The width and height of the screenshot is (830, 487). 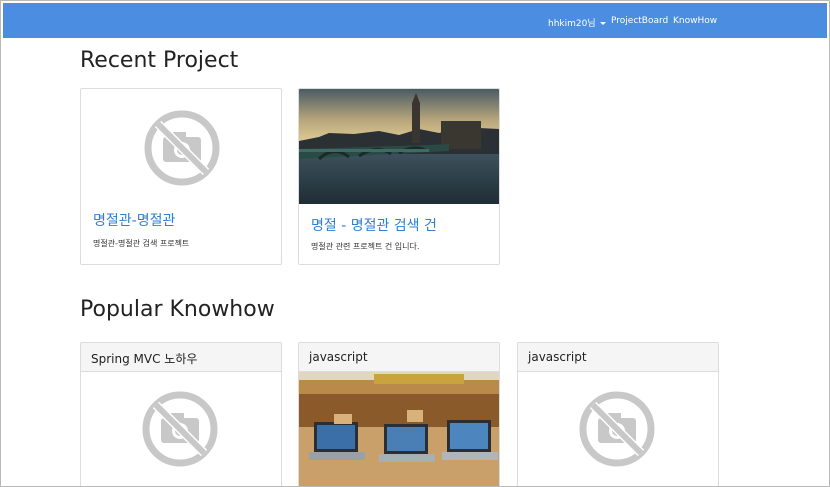 What do you see at coordinates (602, 23) in the screenshot?
I see `caret-down-icon` at bounding box center [602, 23].